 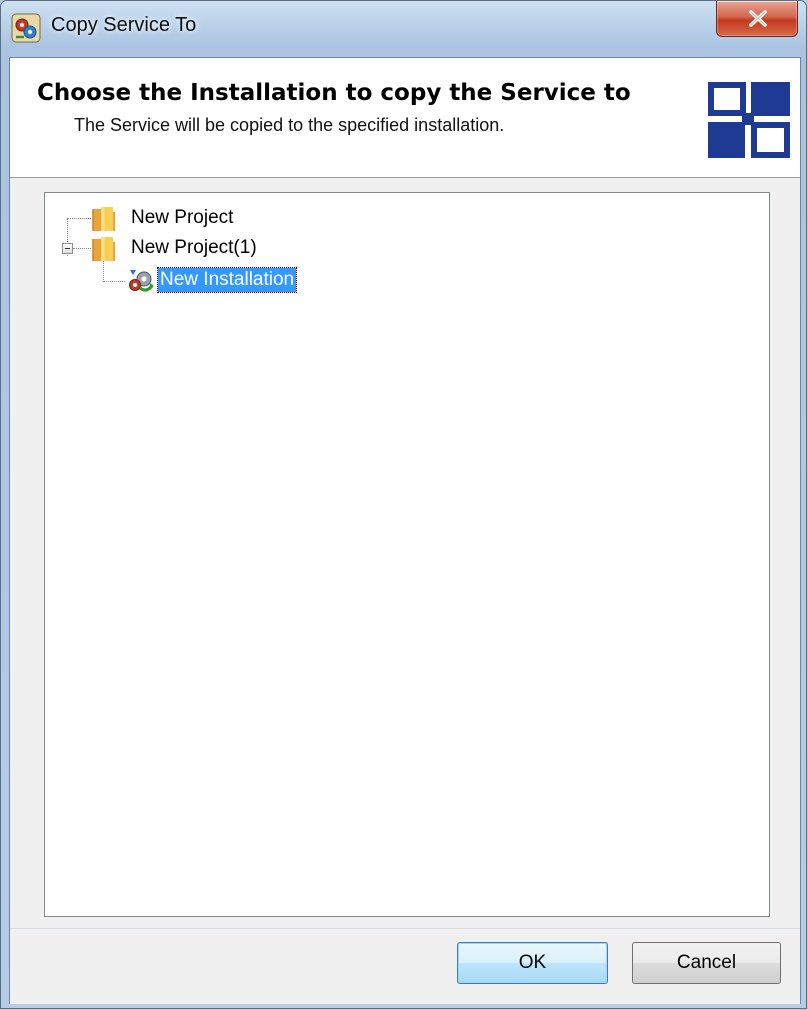 I want to click on copy-service-app-icon, so click(x=26, y=28).